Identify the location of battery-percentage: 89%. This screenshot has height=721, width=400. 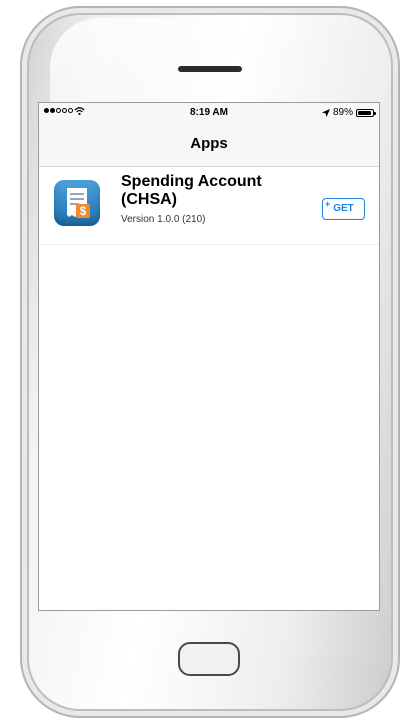
(342, 112).